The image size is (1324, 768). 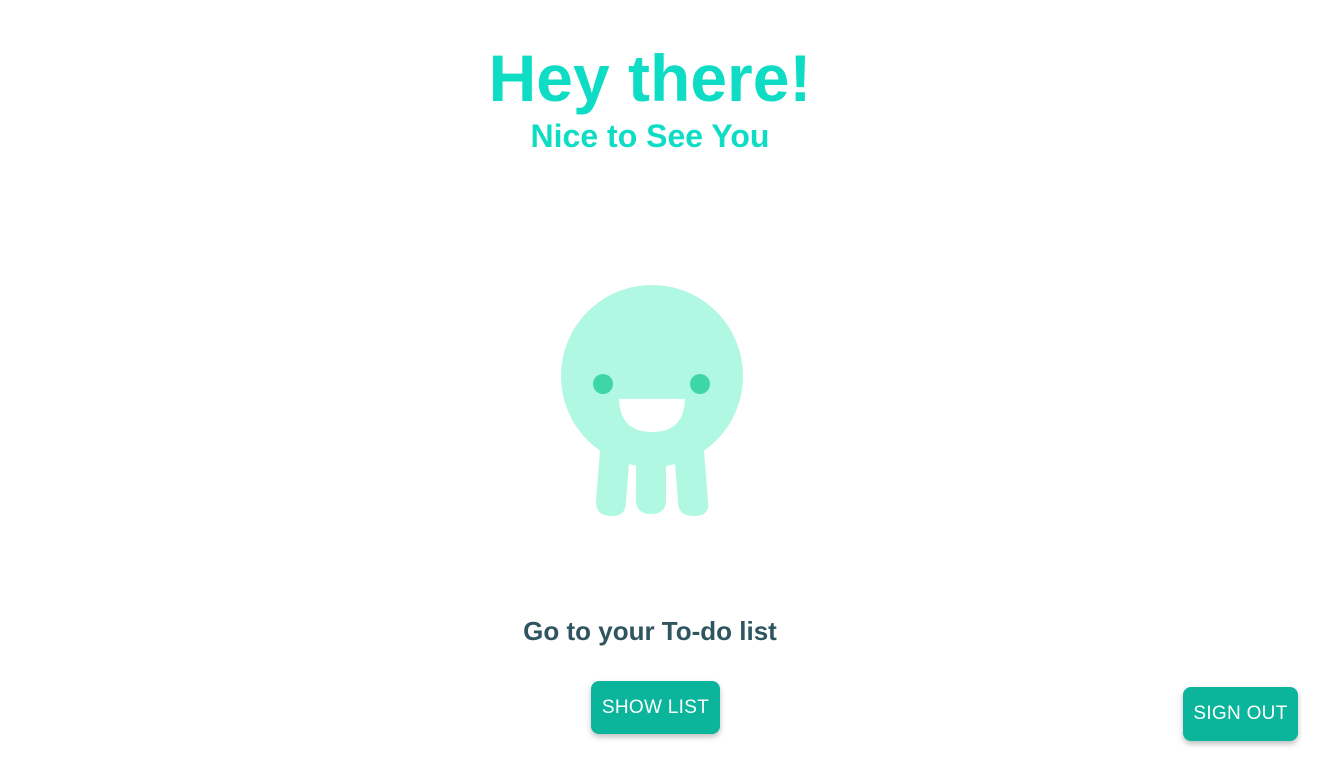 What do you see at coordinates (603, 384) in the screenshot?
I see `mascot-eye-left` at bounding box center [603, 384].